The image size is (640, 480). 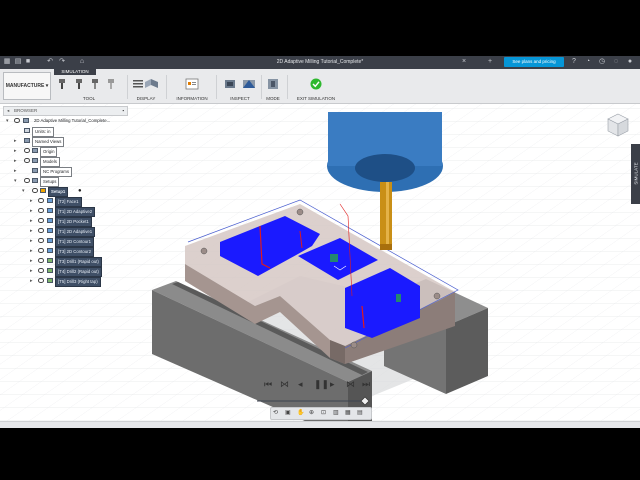 What do you see at coordinates (360, 412) in the screenshot?
I see `viewports-icon: ▤` at bounding box center [360, 412].